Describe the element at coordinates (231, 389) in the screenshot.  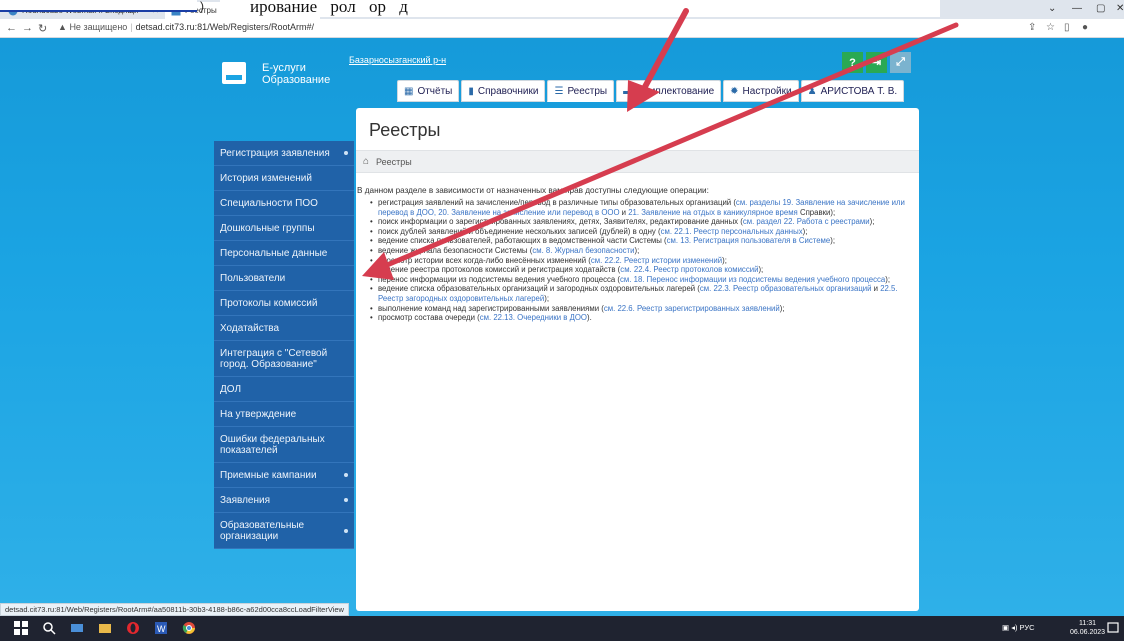
I see `sidebar-item-label: ДОЛ` at that location.